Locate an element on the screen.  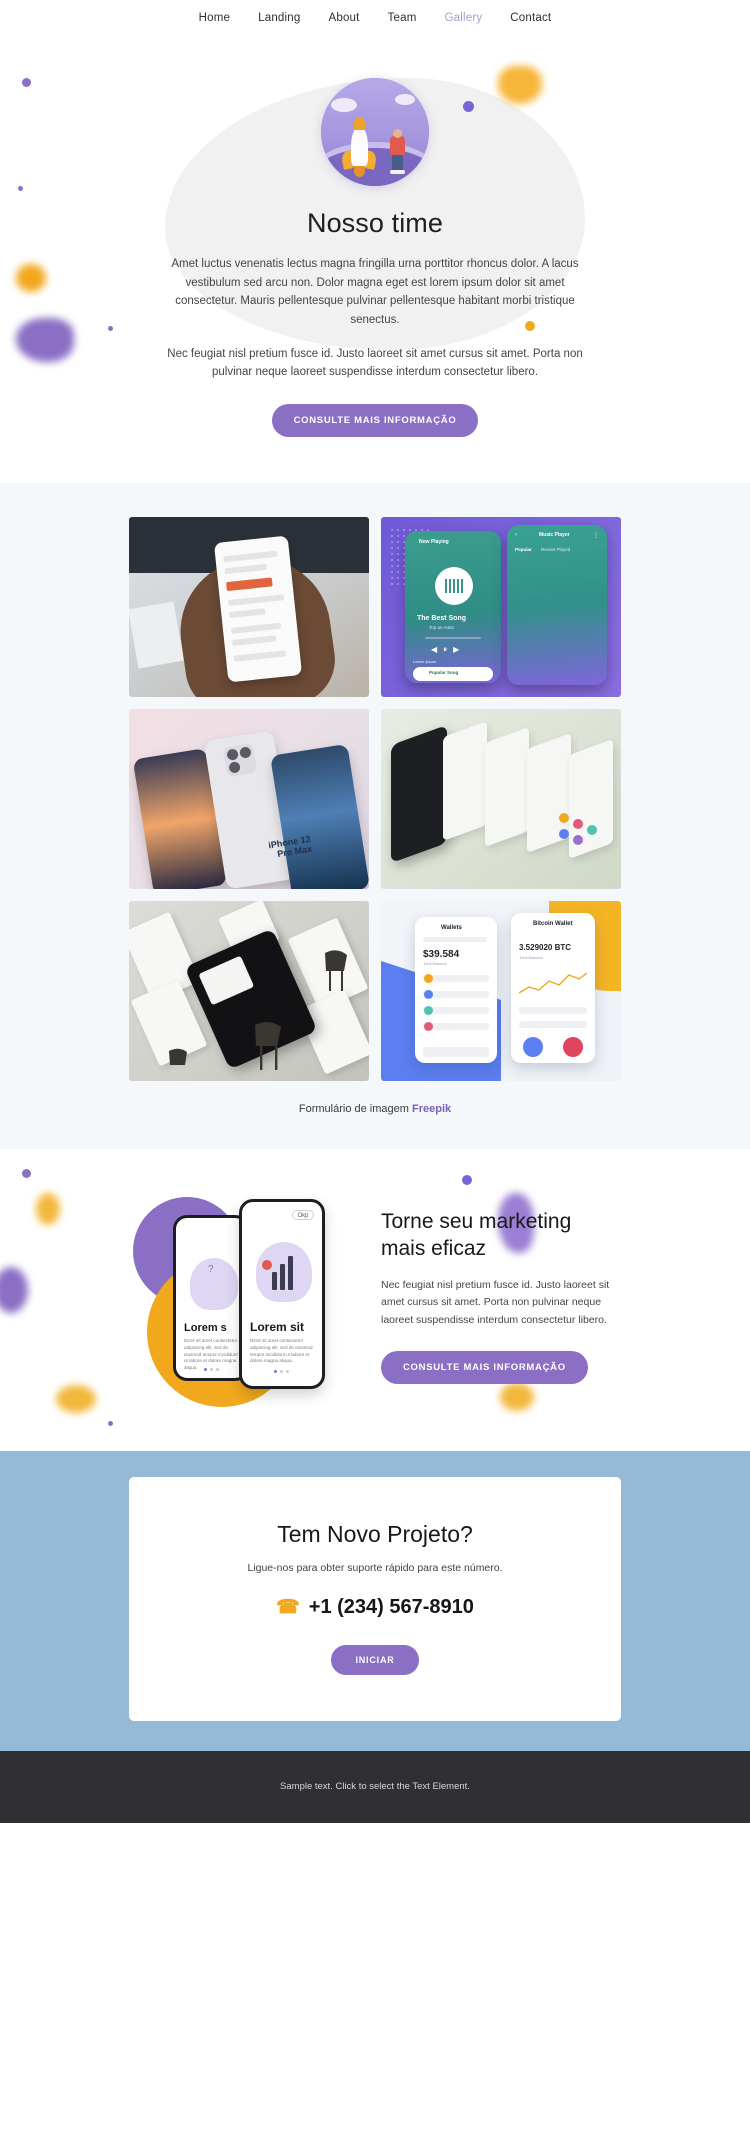
marketing-title: Torne seu marketing mais eficaz is located at coordinates (476, 1235).